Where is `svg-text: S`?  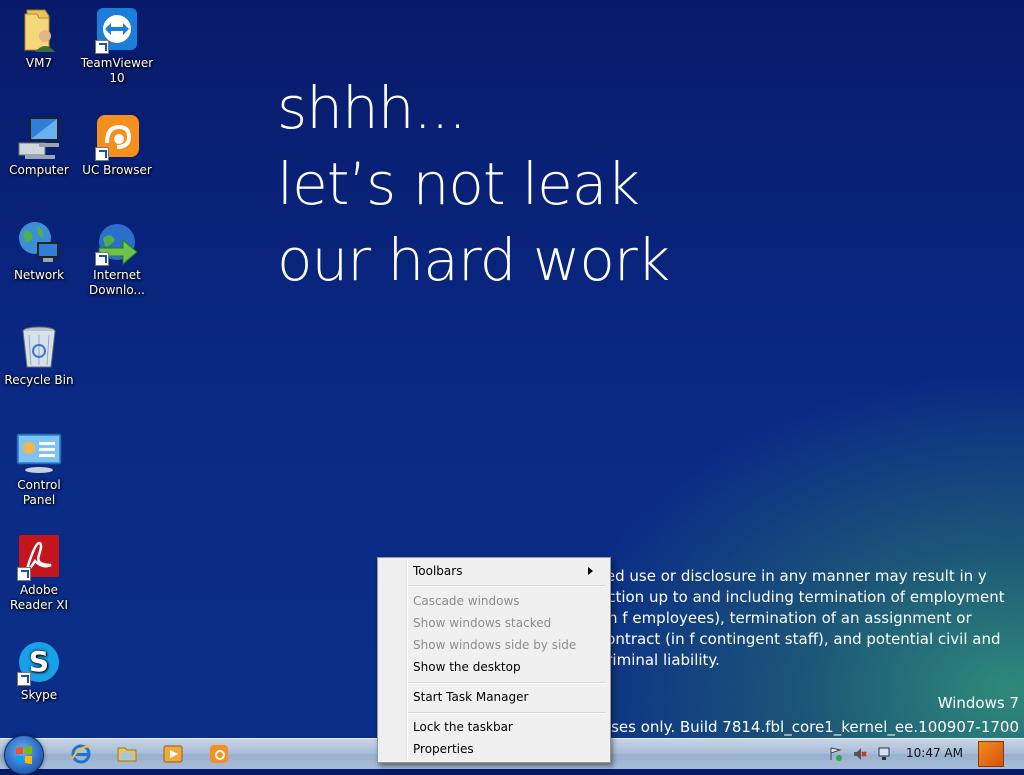 svg-text: S is located at coordinates (39, 661).